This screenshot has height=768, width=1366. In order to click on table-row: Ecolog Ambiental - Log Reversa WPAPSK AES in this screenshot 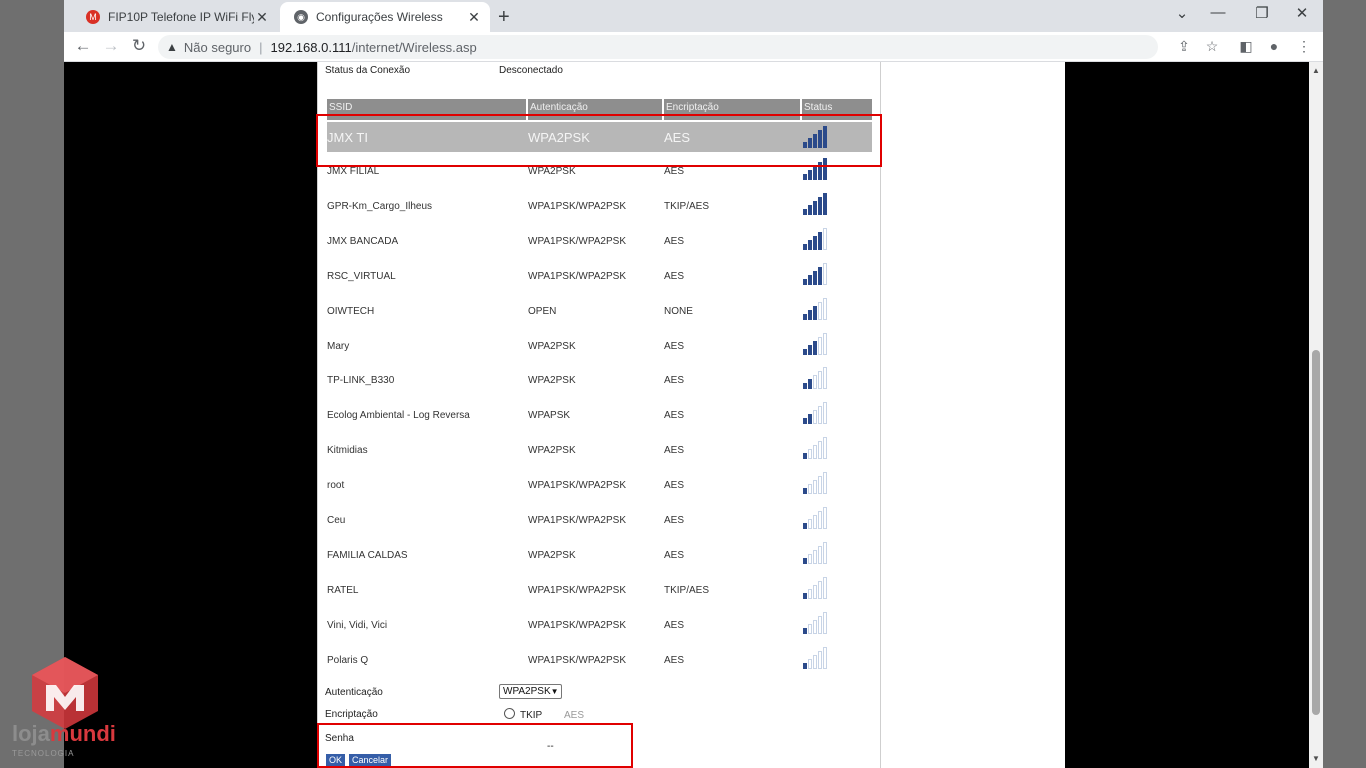, I will do `click(599, 415)`.